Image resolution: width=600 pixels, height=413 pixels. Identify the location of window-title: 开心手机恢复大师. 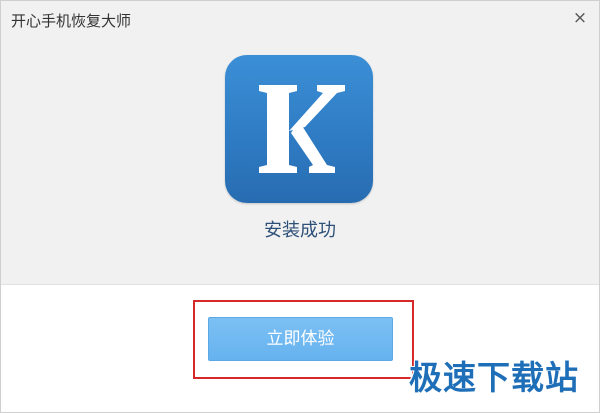
(71, 21).